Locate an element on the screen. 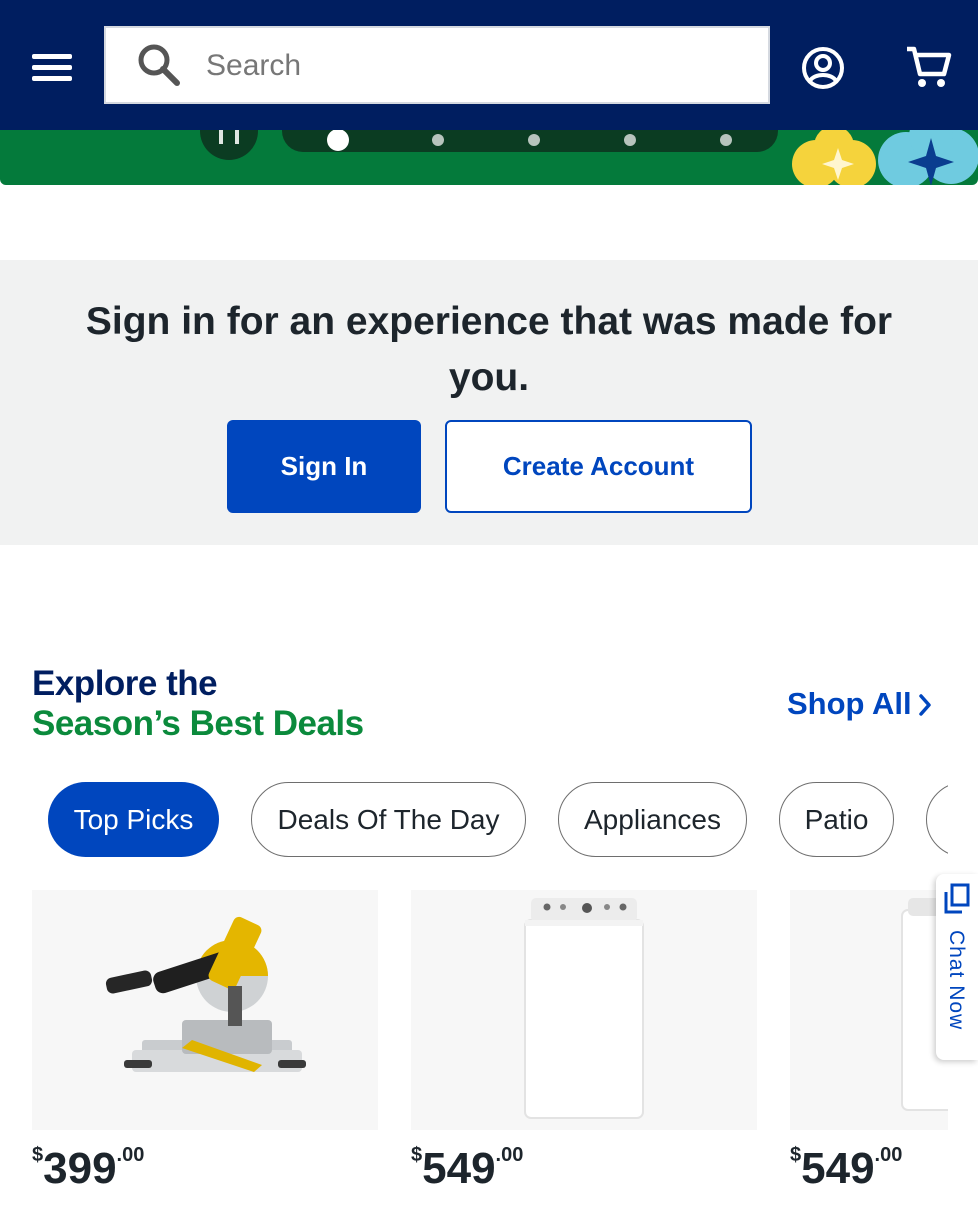  dryer-image is located at coordinates (924, 1004).